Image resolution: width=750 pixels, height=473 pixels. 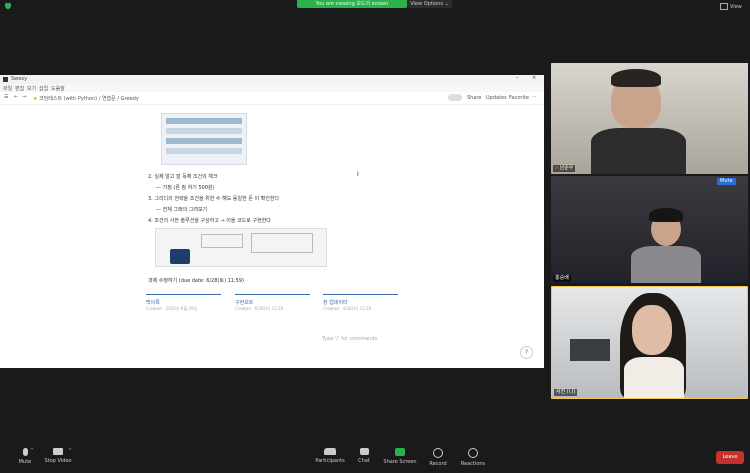 What do you see at coordinates (196, 281) in the screenshot?
I see `due-date-text: 과제 수정하기 (due date: 6/28(토) 11:59)` at bounding box center [196, 281].